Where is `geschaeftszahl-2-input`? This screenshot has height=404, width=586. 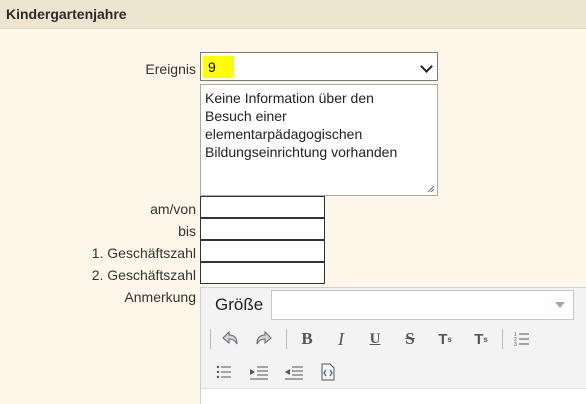
geschaeftszahl-2-input is located at coordinates (262, 273).